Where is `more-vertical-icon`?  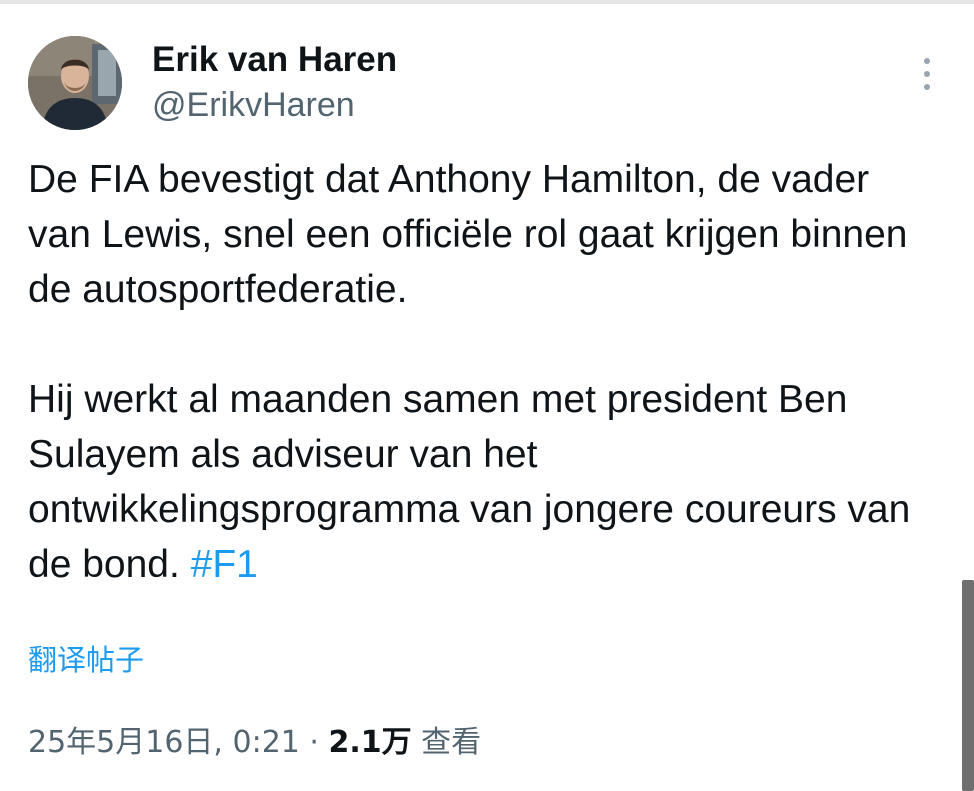
more-vertical-icon is located at coordinates (927, 61).